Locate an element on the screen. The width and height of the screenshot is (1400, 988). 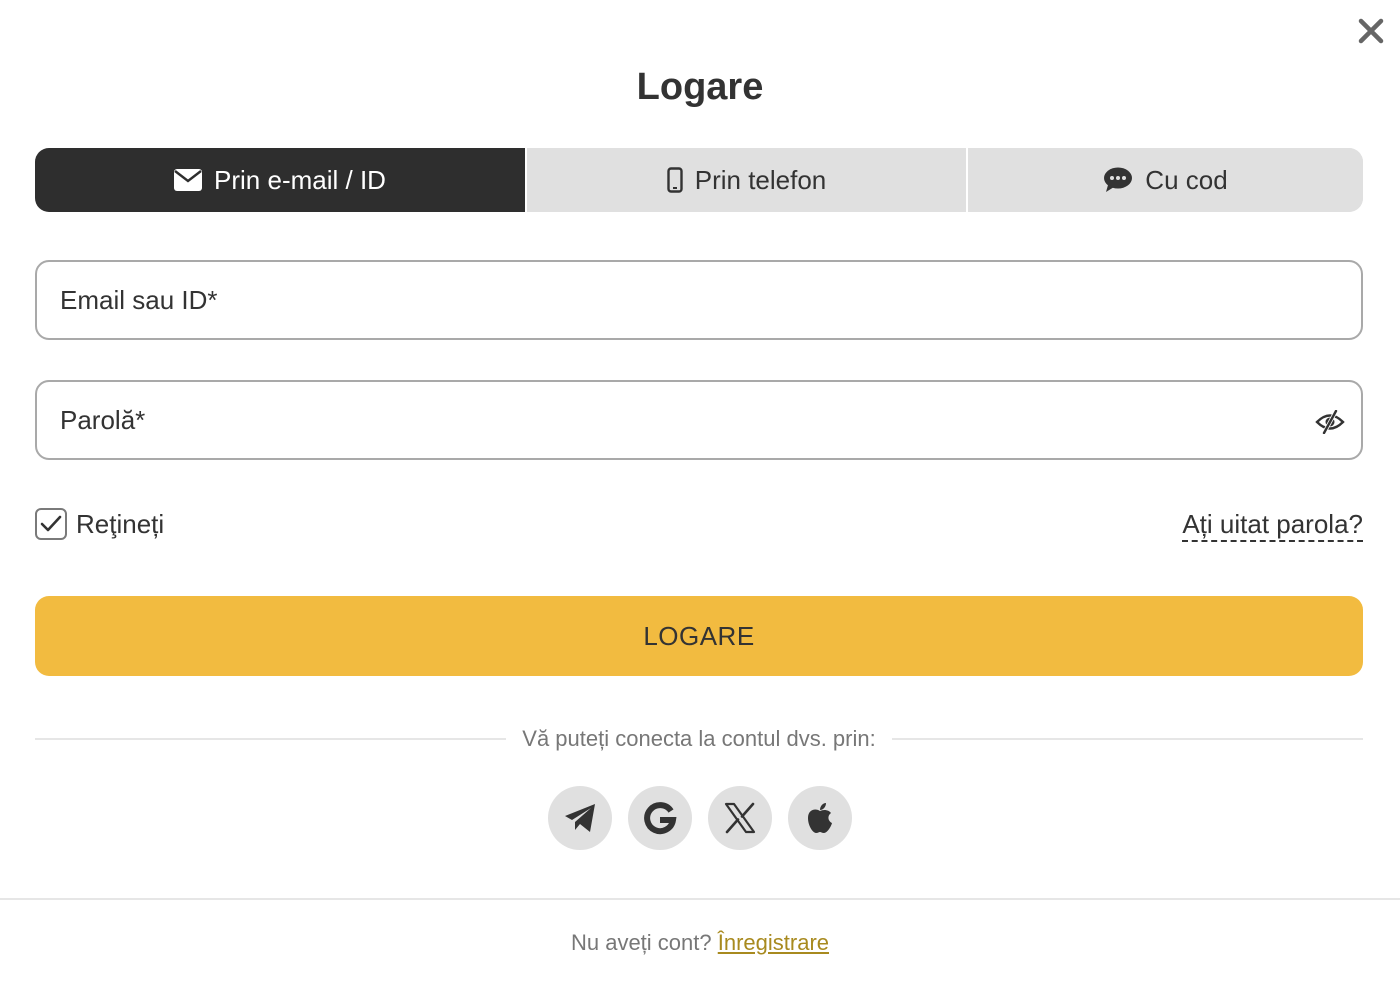
google-login-button is located at coordinates (660, 818).